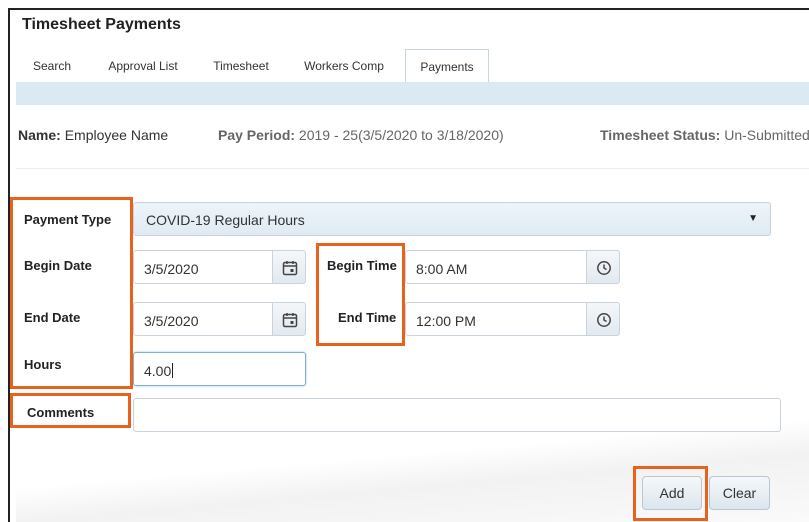 The width and height of the screenshot is (809, 522). Describe the element at coordinates (52, 66) in the screenshot. I see `tab-search: Search` at that location.